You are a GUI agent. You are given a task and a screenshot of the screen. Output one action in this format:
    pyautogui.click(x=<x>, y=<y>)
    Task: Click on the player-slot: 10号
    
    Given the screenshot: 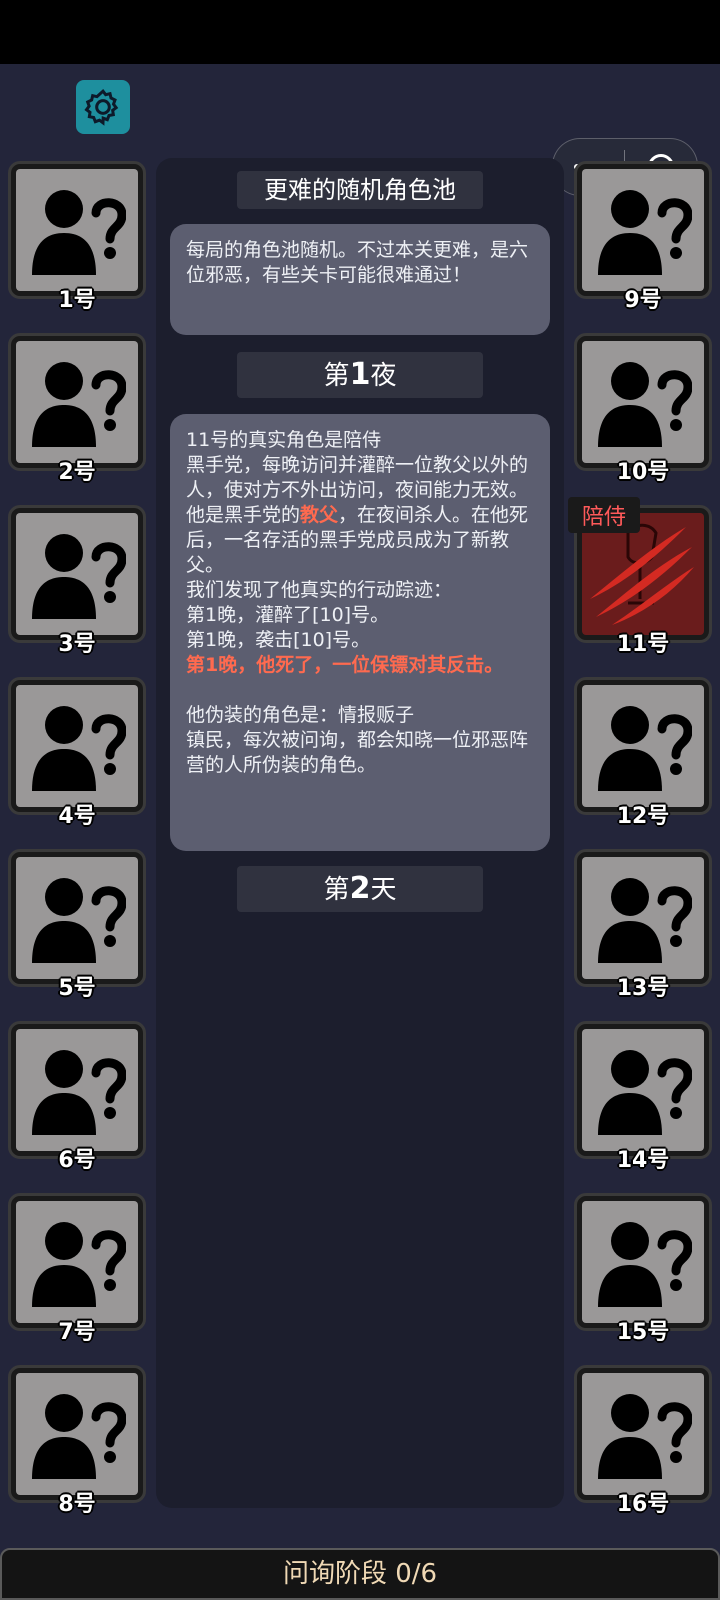 What is the action you would take?
    pyautogui.click(x=643, y=409)
    